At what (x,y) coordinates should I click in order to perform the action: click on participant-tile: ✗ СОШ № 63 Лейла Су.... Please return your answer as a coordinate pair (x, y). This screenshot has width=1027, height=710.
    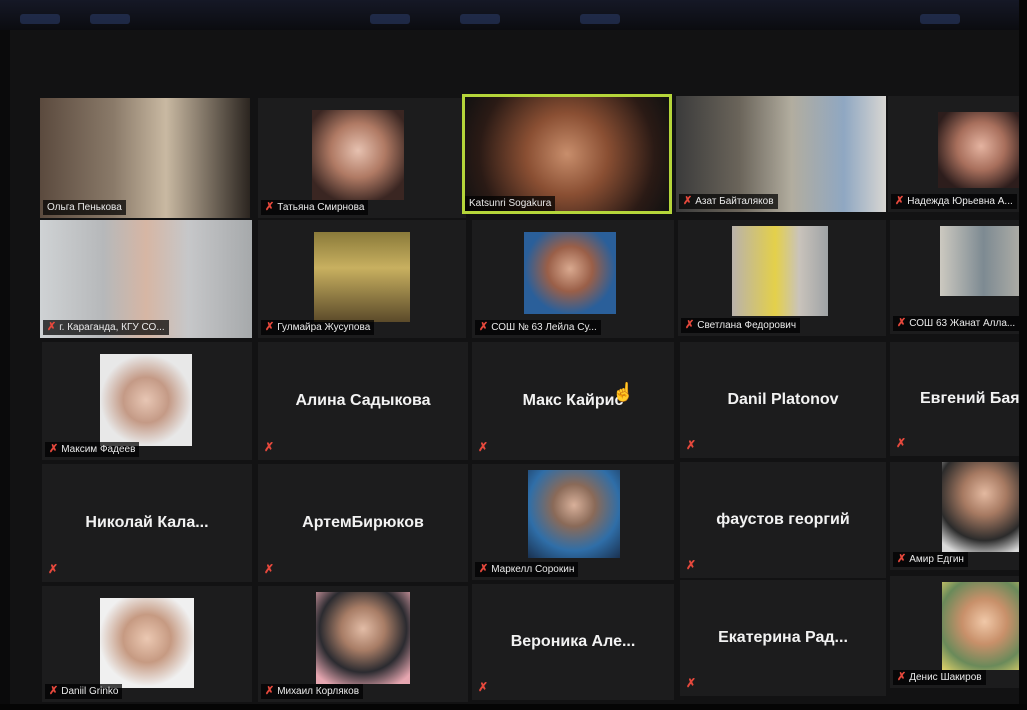
    Looking at the image, I should click on (573, 279).